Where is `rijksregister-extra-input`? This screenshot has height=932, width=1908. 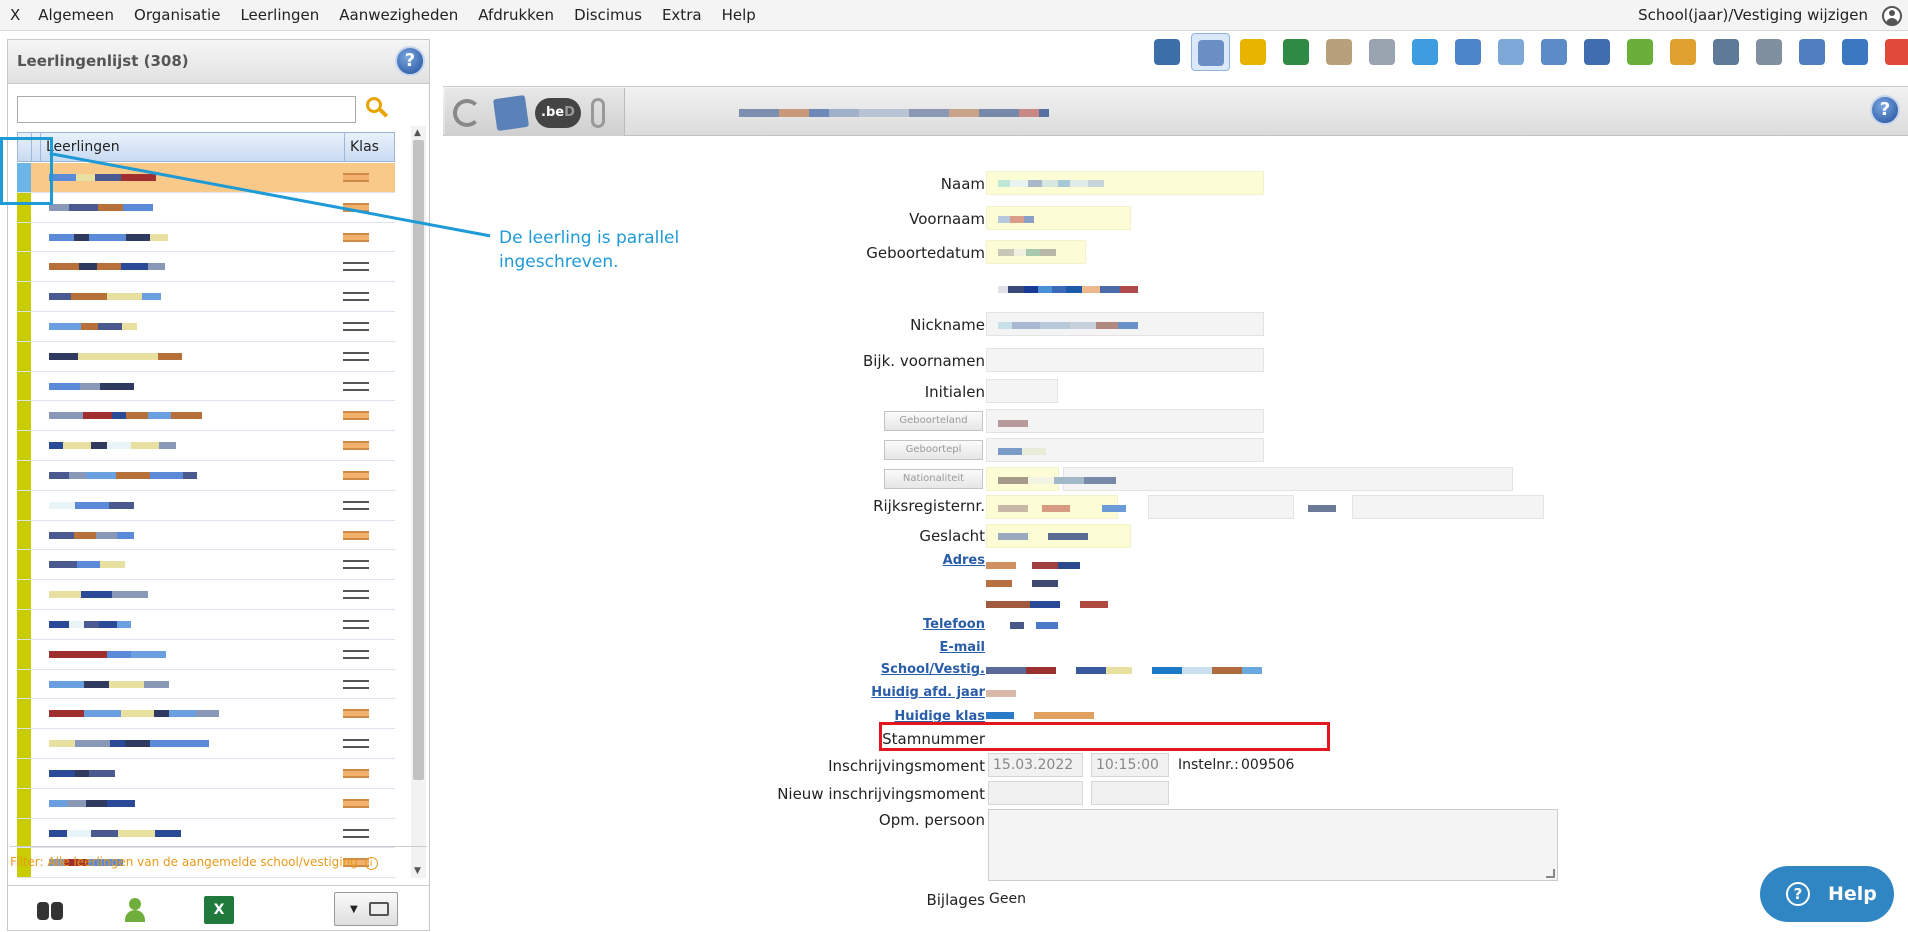
rijksregister-extra-input is located at coordinates (1221, 507).